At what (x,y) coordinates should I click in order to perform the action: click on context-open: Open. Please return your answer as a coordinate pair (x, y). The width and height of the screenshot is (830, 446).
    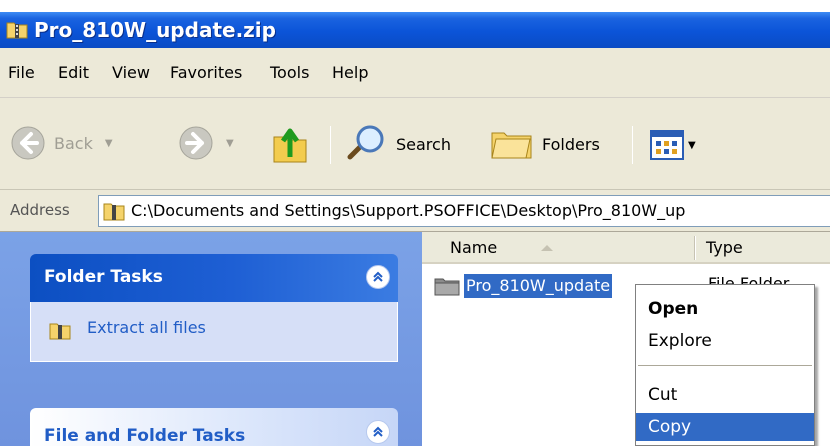
    Looking at the image, I should click on (725, 309).